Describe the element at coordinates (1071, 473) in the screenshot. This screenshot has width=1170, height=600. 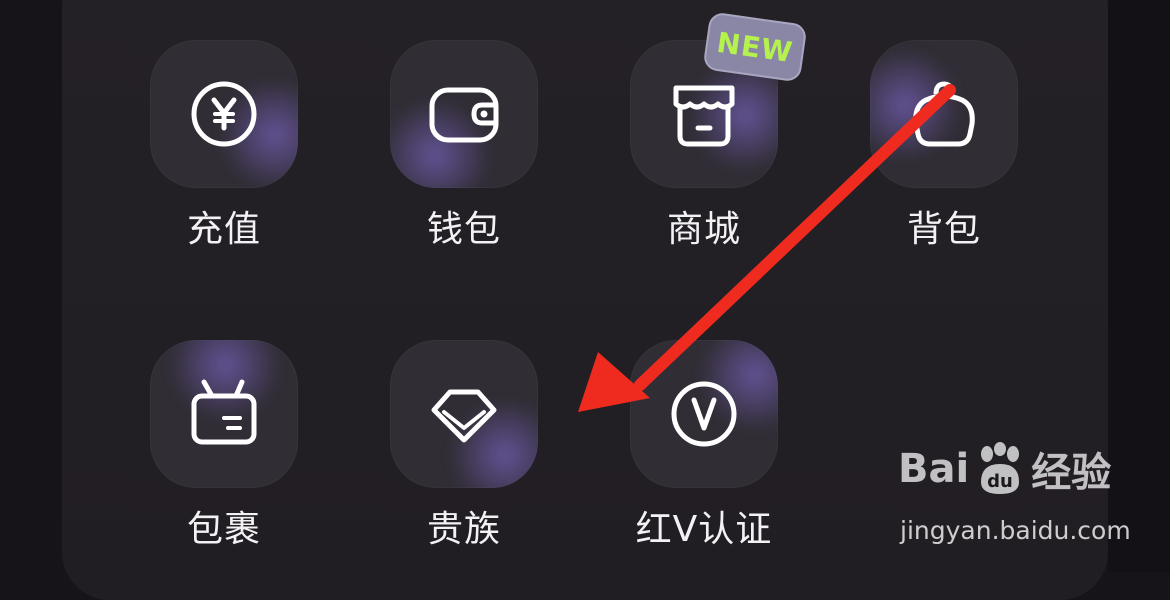
I see `watermark-suffix: 经验` at that location.